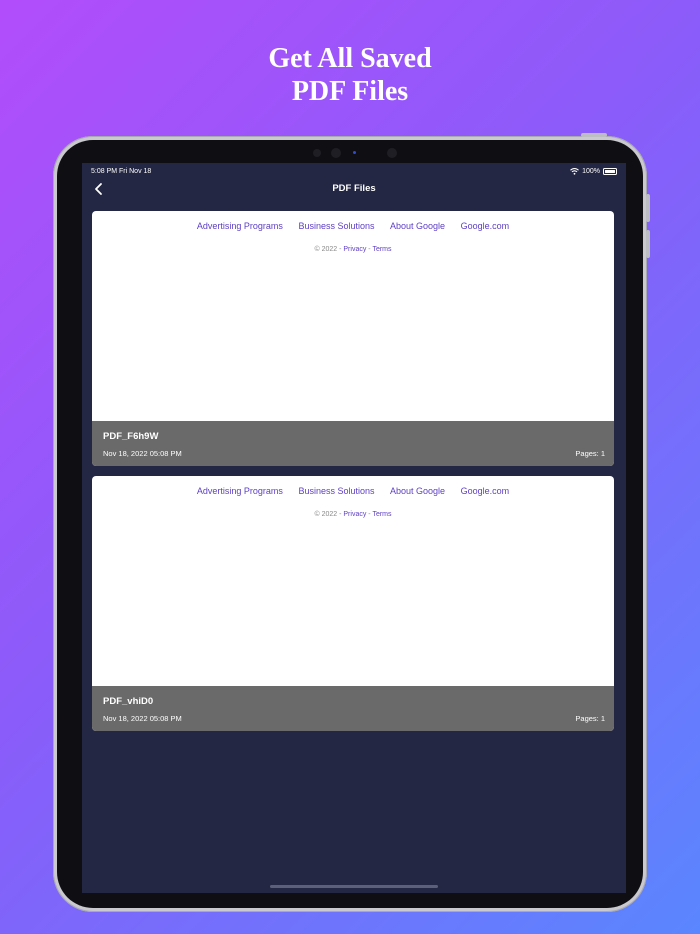 This screenshot has width=700, height=934. I want to click on indicator-light, so click(354, 152).